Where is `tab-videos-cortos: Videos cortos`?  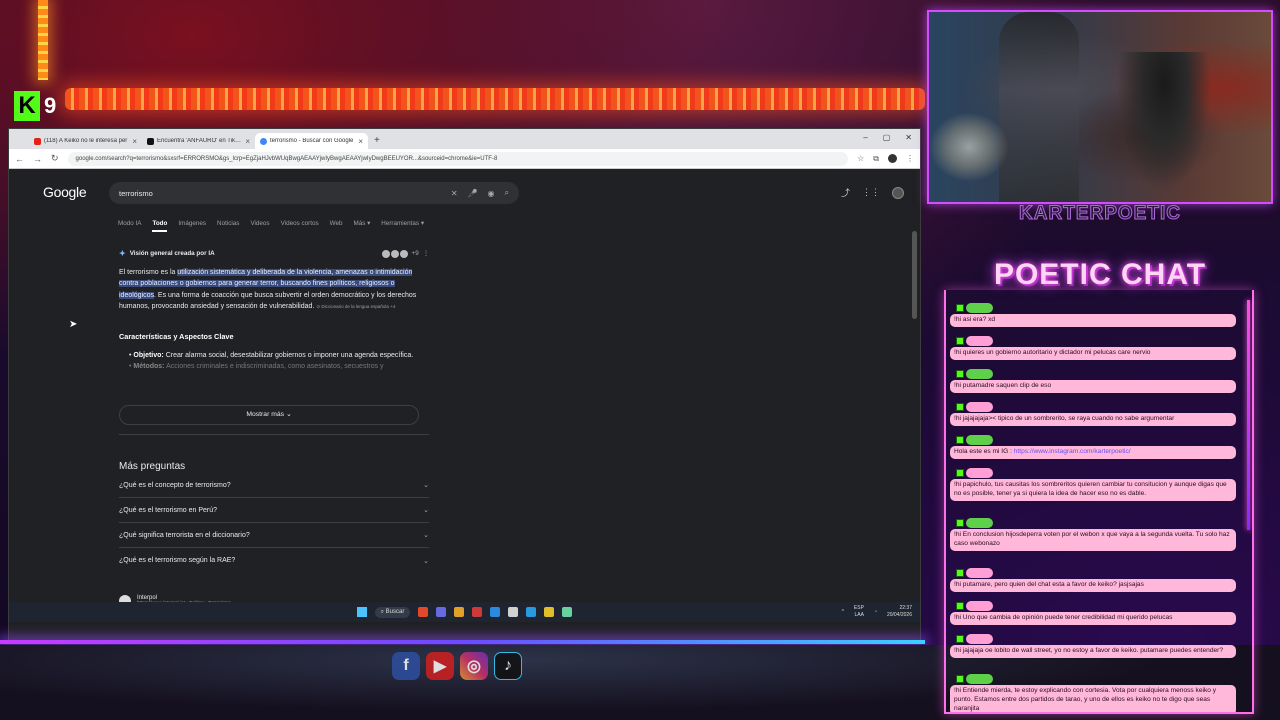
tab-videos-cortos: Videos cortos is located at coordinates (300, 226).